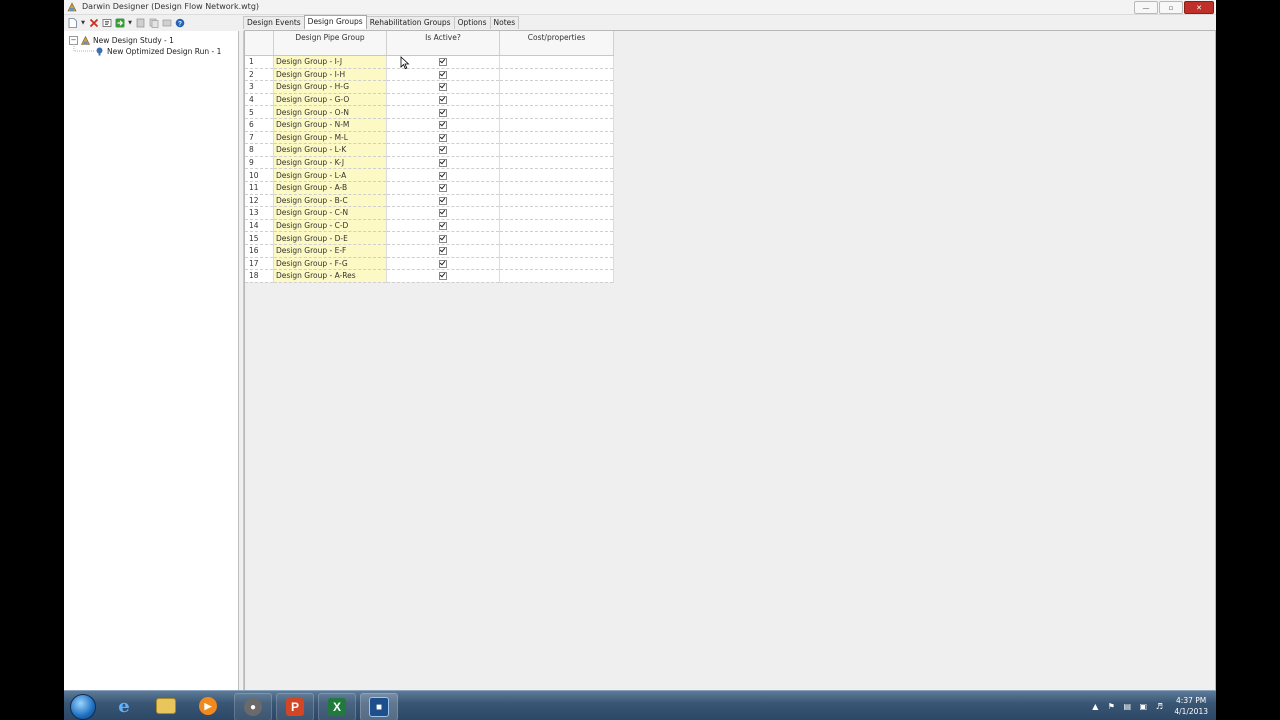  Describe the element at coordinates (429, 150) in the screenshot. I see `table-row: 8 Design Group - L-K` at that location.